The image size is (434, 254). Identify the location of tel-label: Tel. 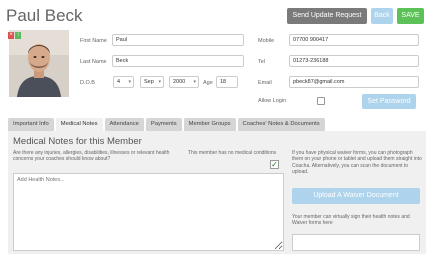
(262, 62).